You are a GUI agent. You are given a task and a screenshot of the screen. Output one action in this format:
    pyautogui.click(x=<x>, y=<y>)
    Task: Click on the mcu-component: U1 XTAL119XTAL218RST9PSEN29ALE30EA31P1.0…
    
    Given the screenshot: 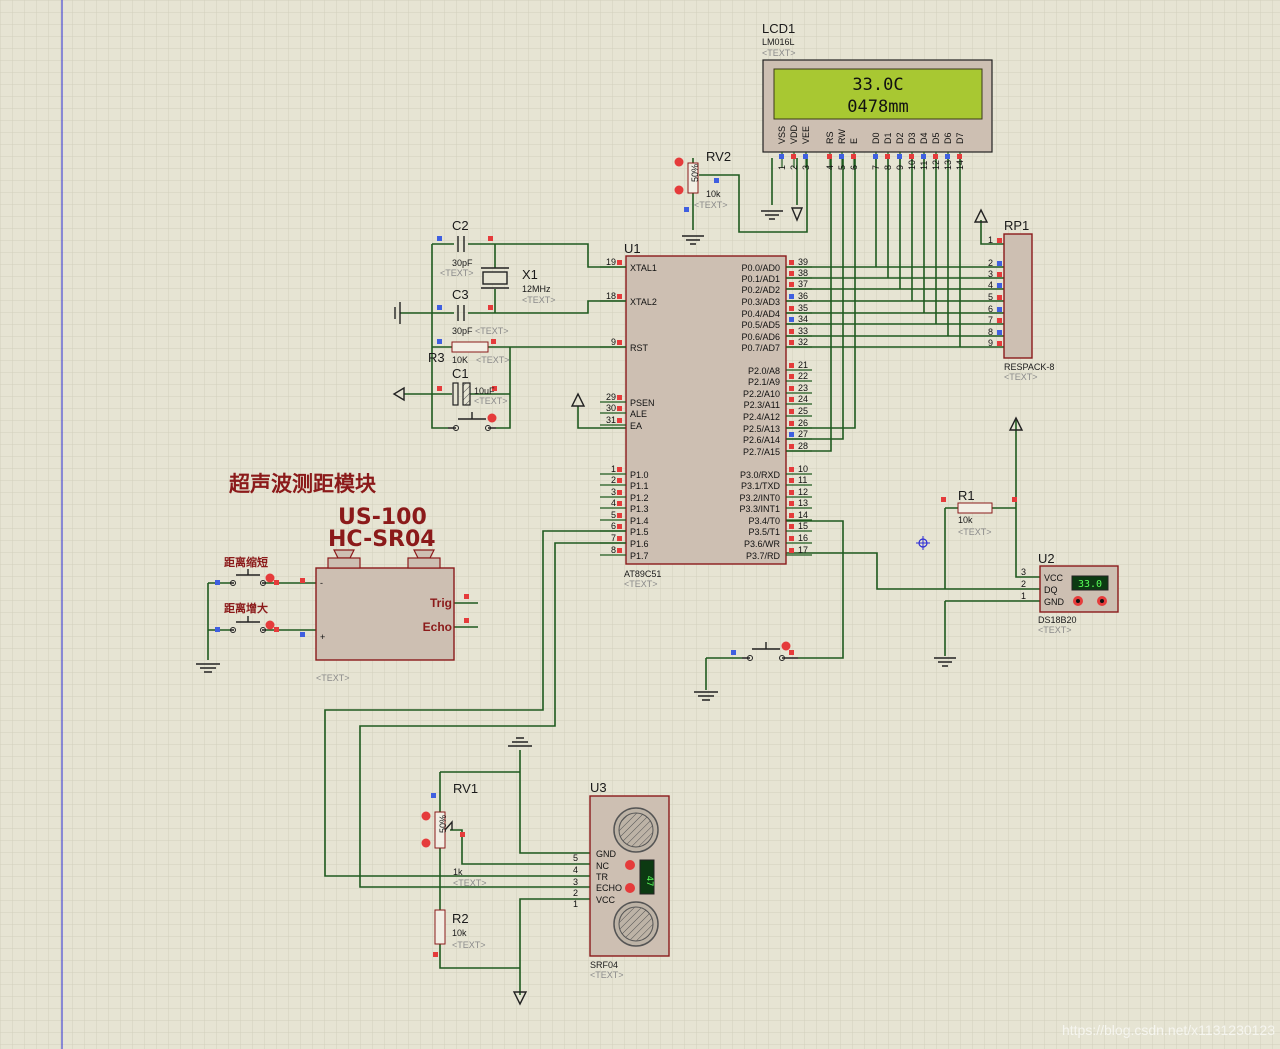 What is the action you would take?
    pyautogui.click(x=706, y=415)
    